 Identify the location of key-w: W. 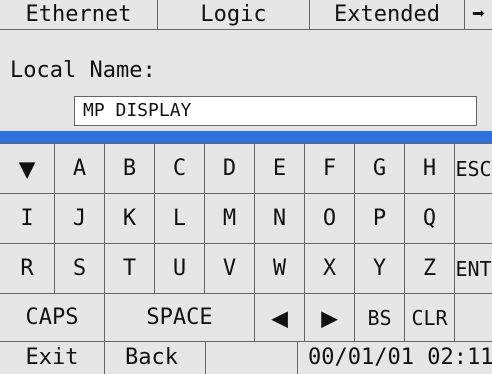
(280, 269).